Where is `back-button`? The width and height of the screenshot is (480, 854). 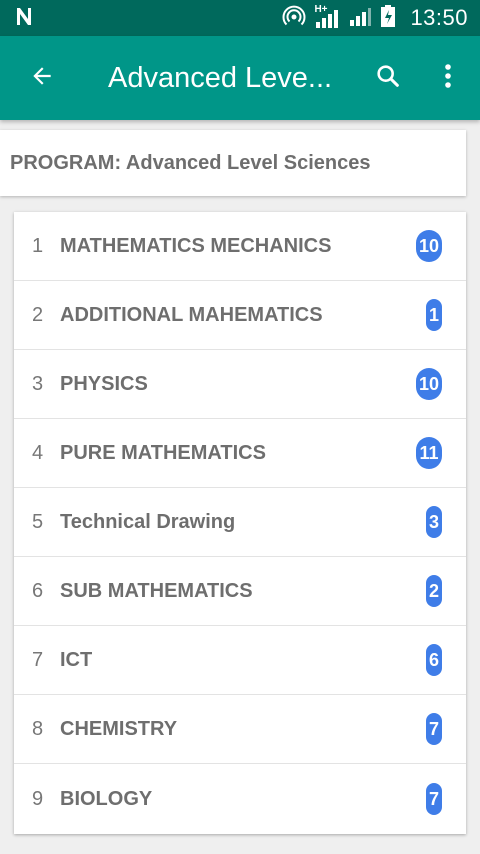 back-button is located at coordinates (42, 78).